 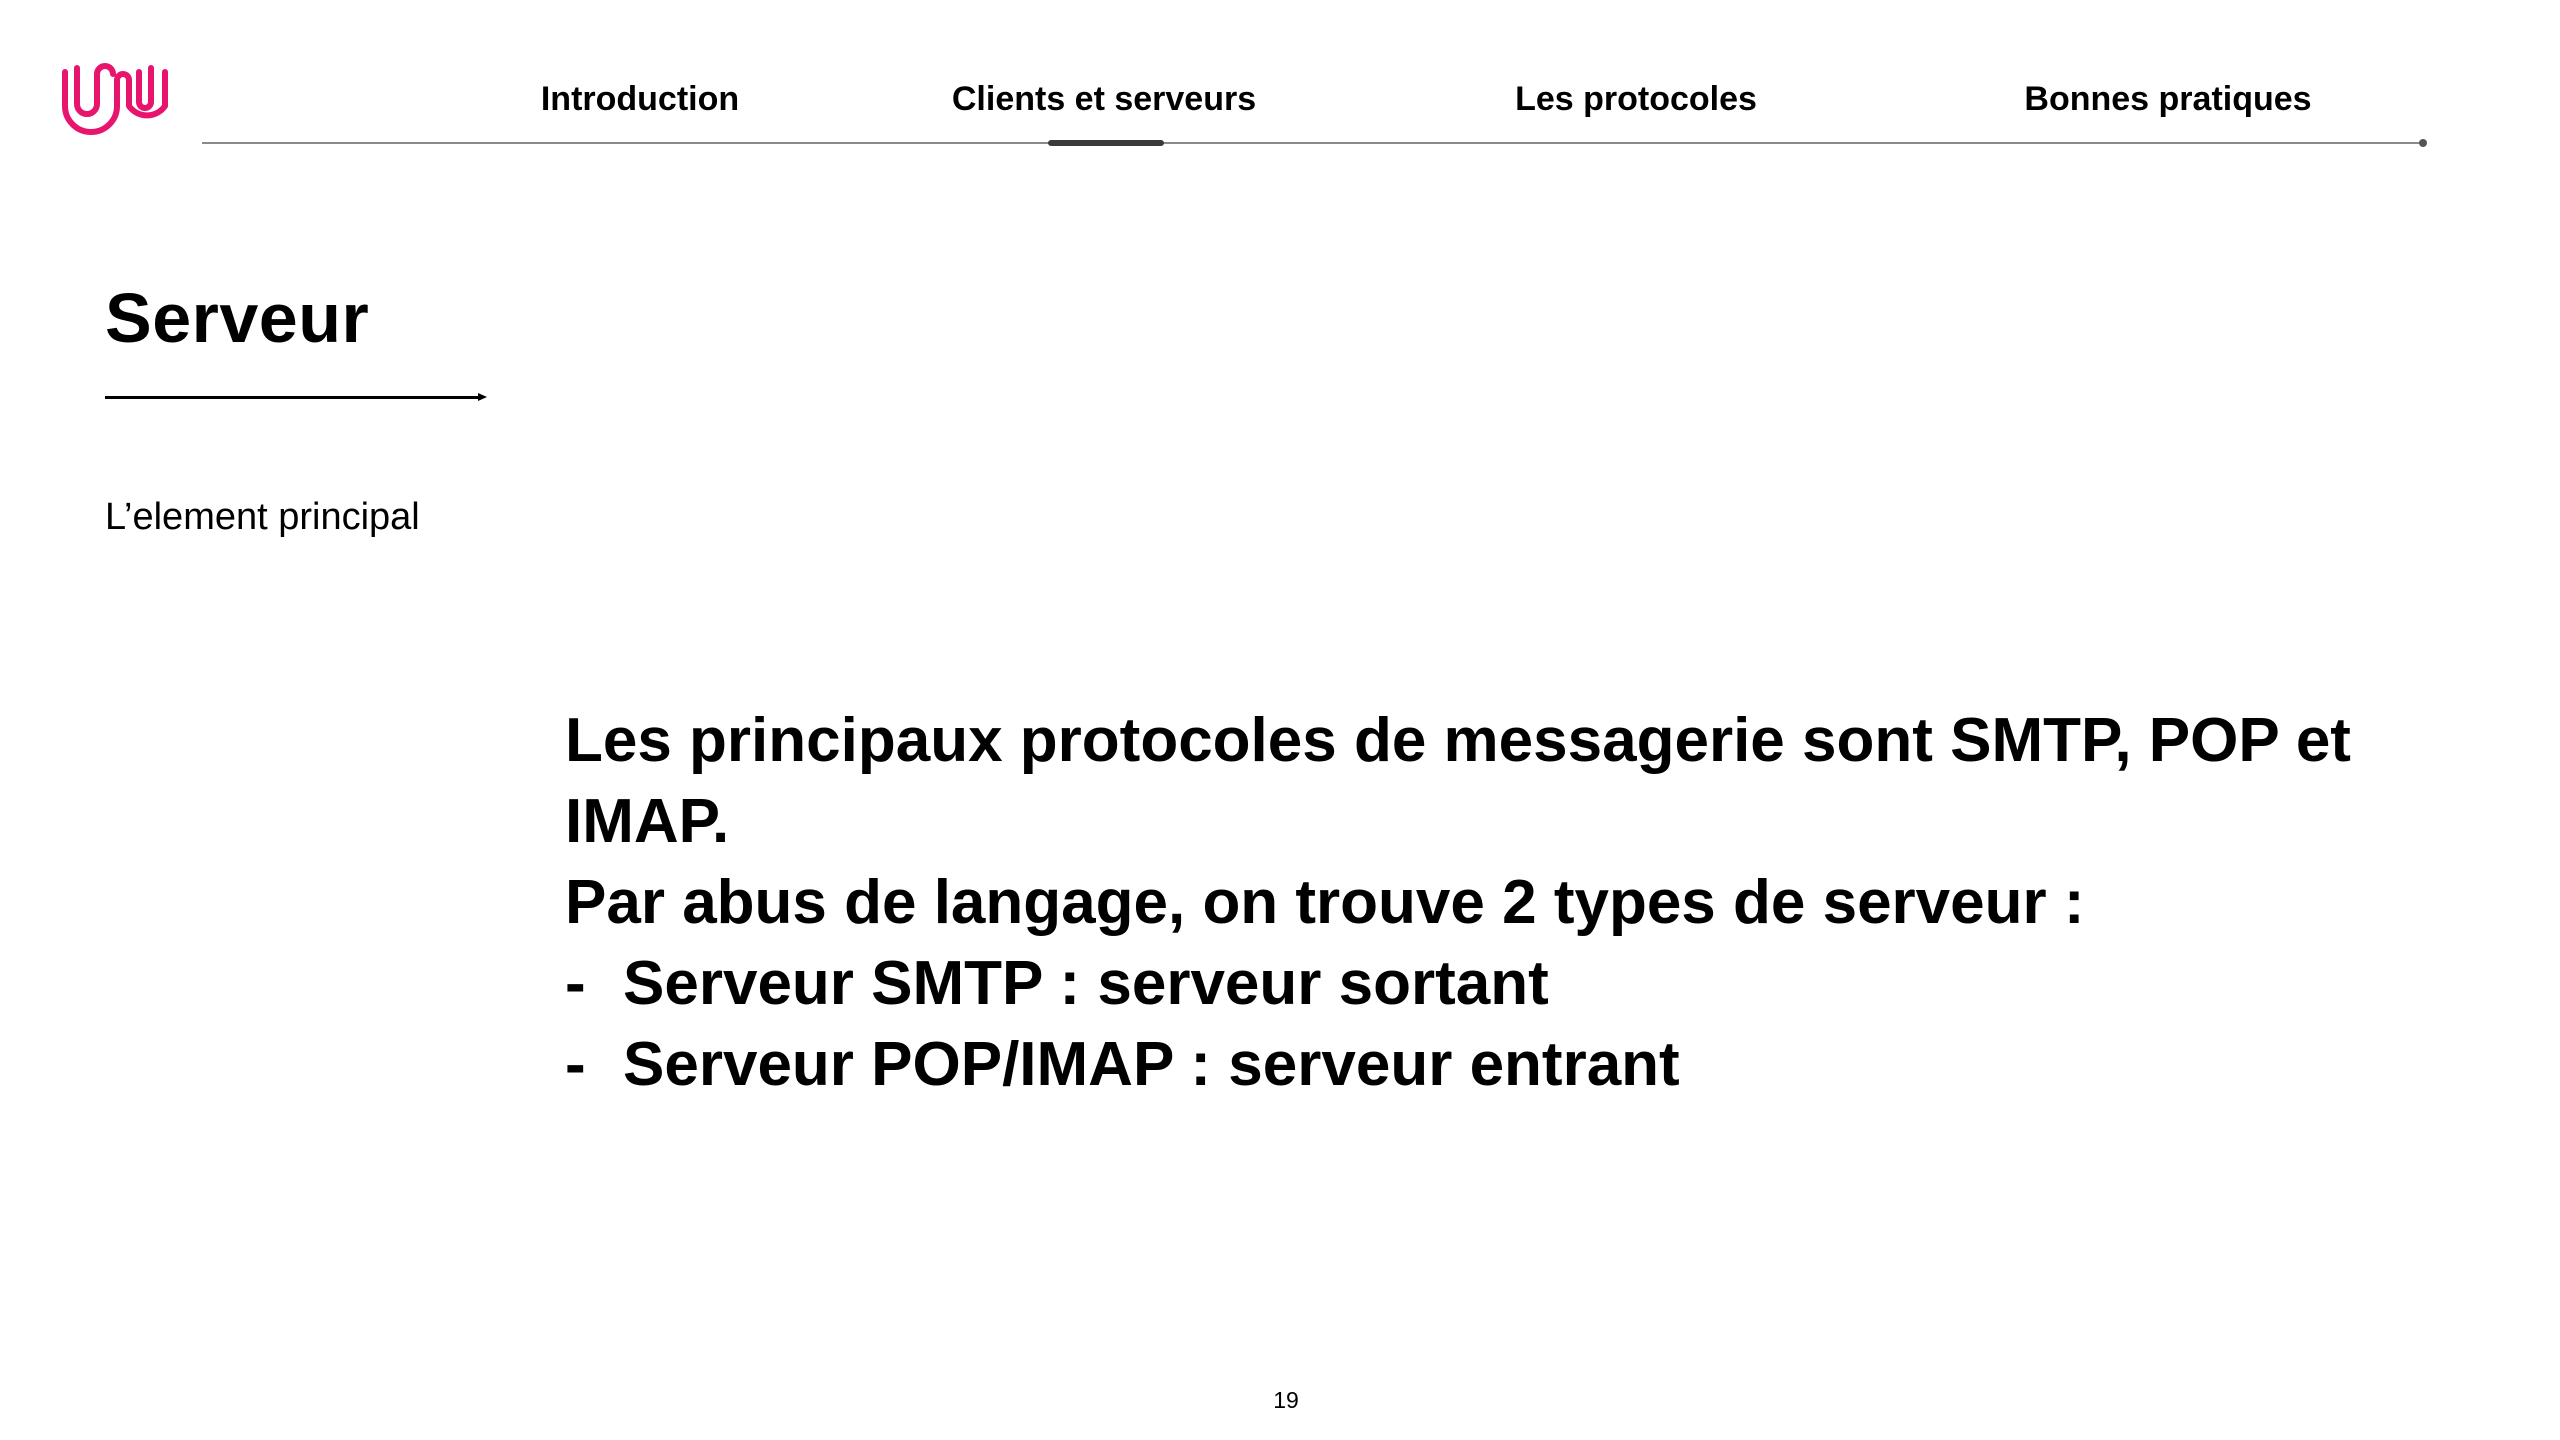 I want to click on slide-subtitle: L’element principal, so click(x=262, y=517).